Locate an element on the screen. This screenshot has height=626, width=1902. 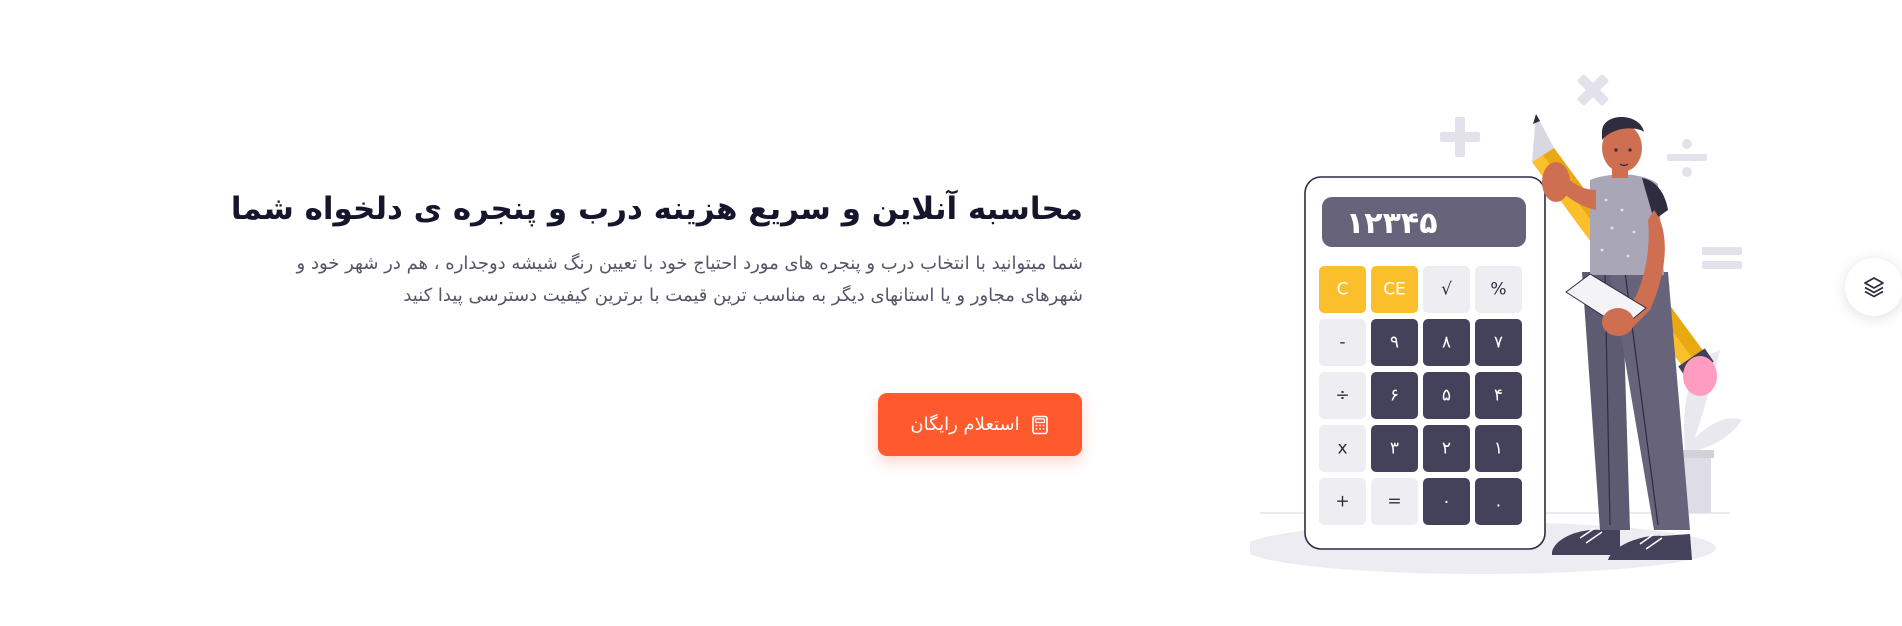
calculator-key-label: % is located at coordinates (1498, 290).